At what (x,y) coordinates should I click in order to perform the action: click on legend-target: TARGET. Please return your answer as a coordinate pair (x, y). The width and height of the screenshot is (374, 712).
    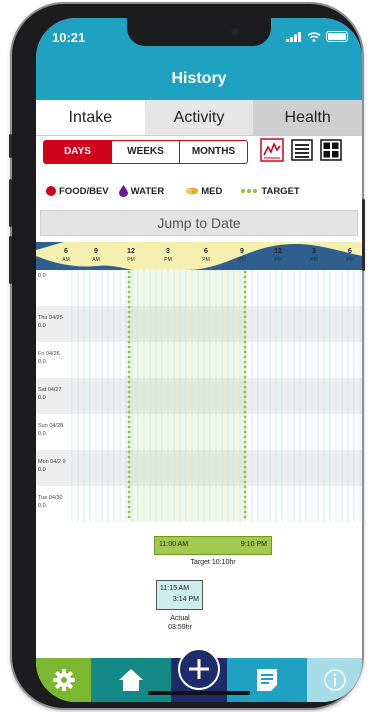
    Looking at the image, I should click on (270, 191).